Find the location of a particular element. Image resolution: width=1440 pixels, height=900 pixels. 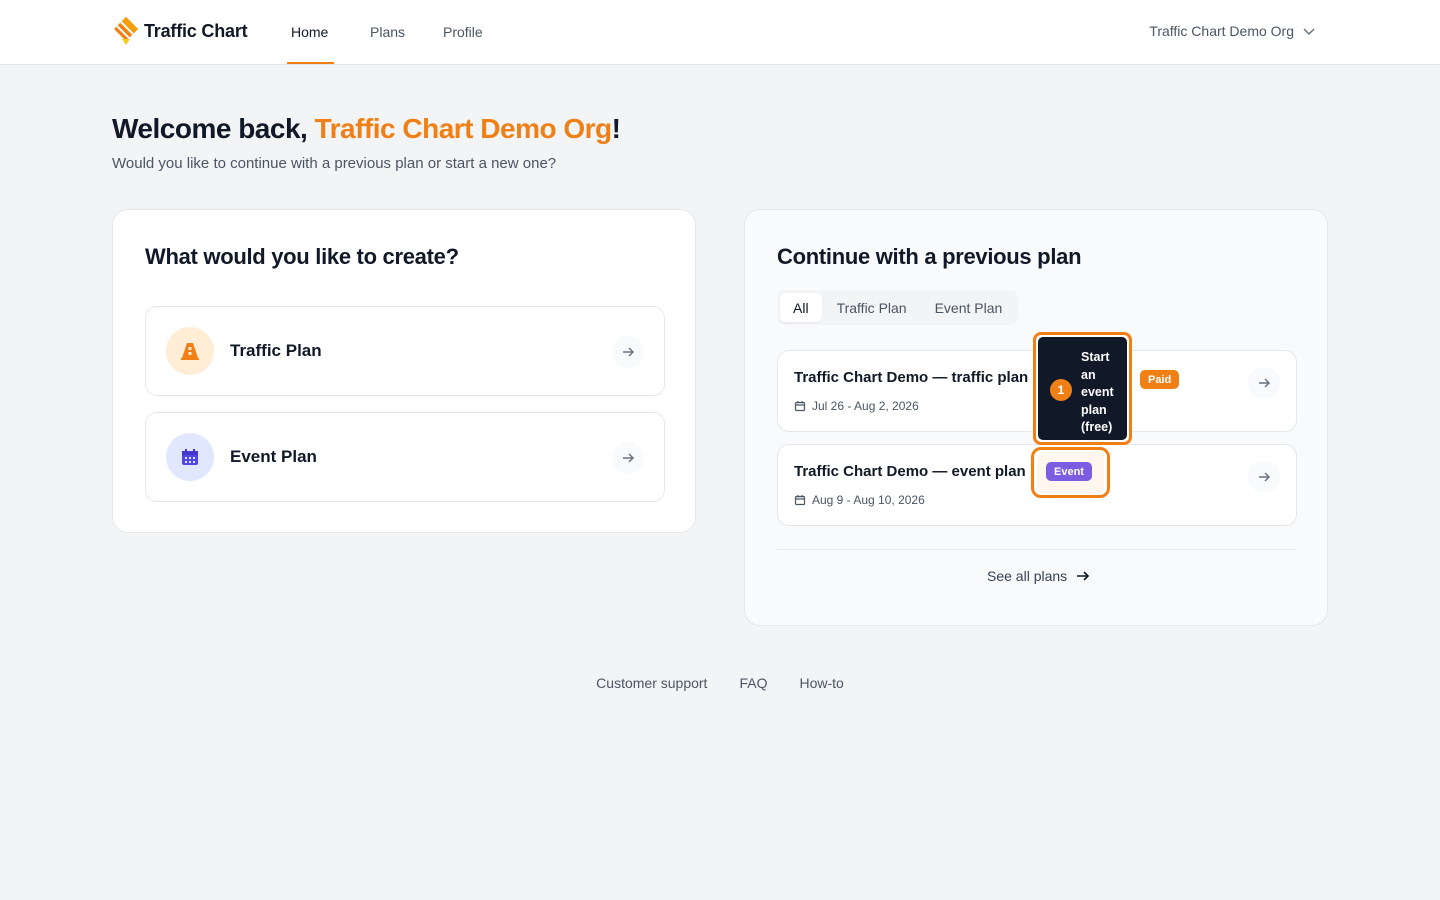

logo-icon is located at coordinates (126, 31).